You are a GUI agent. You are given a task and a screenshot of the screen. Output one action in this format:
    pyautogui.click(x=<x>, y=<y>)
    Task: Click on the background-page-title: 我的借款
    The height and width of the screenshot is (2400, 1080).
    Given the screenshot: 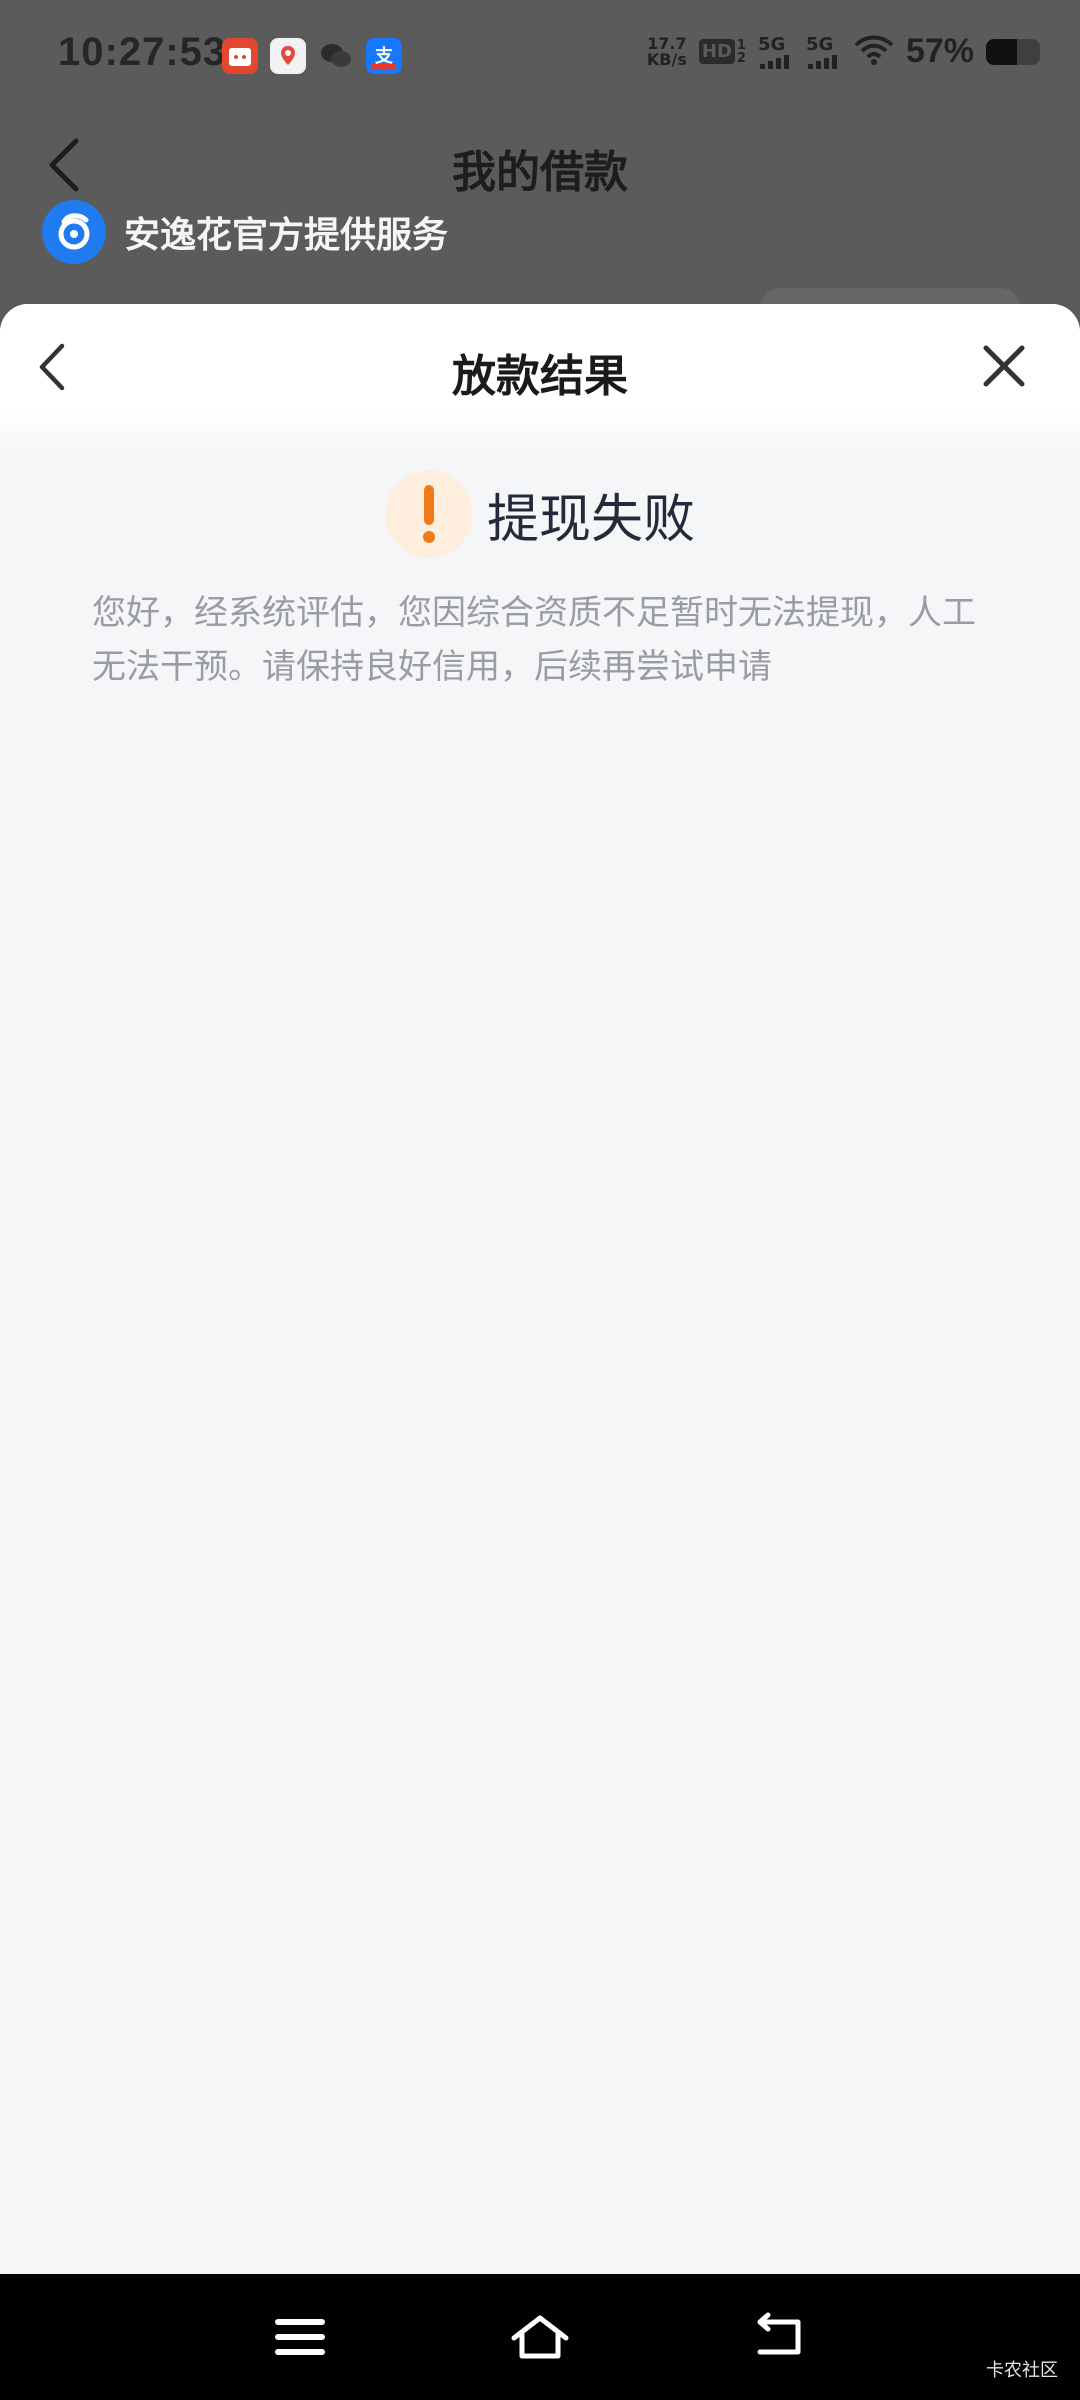 What is the action you would take?
    pyautogui.click(x=540, y=172)
    